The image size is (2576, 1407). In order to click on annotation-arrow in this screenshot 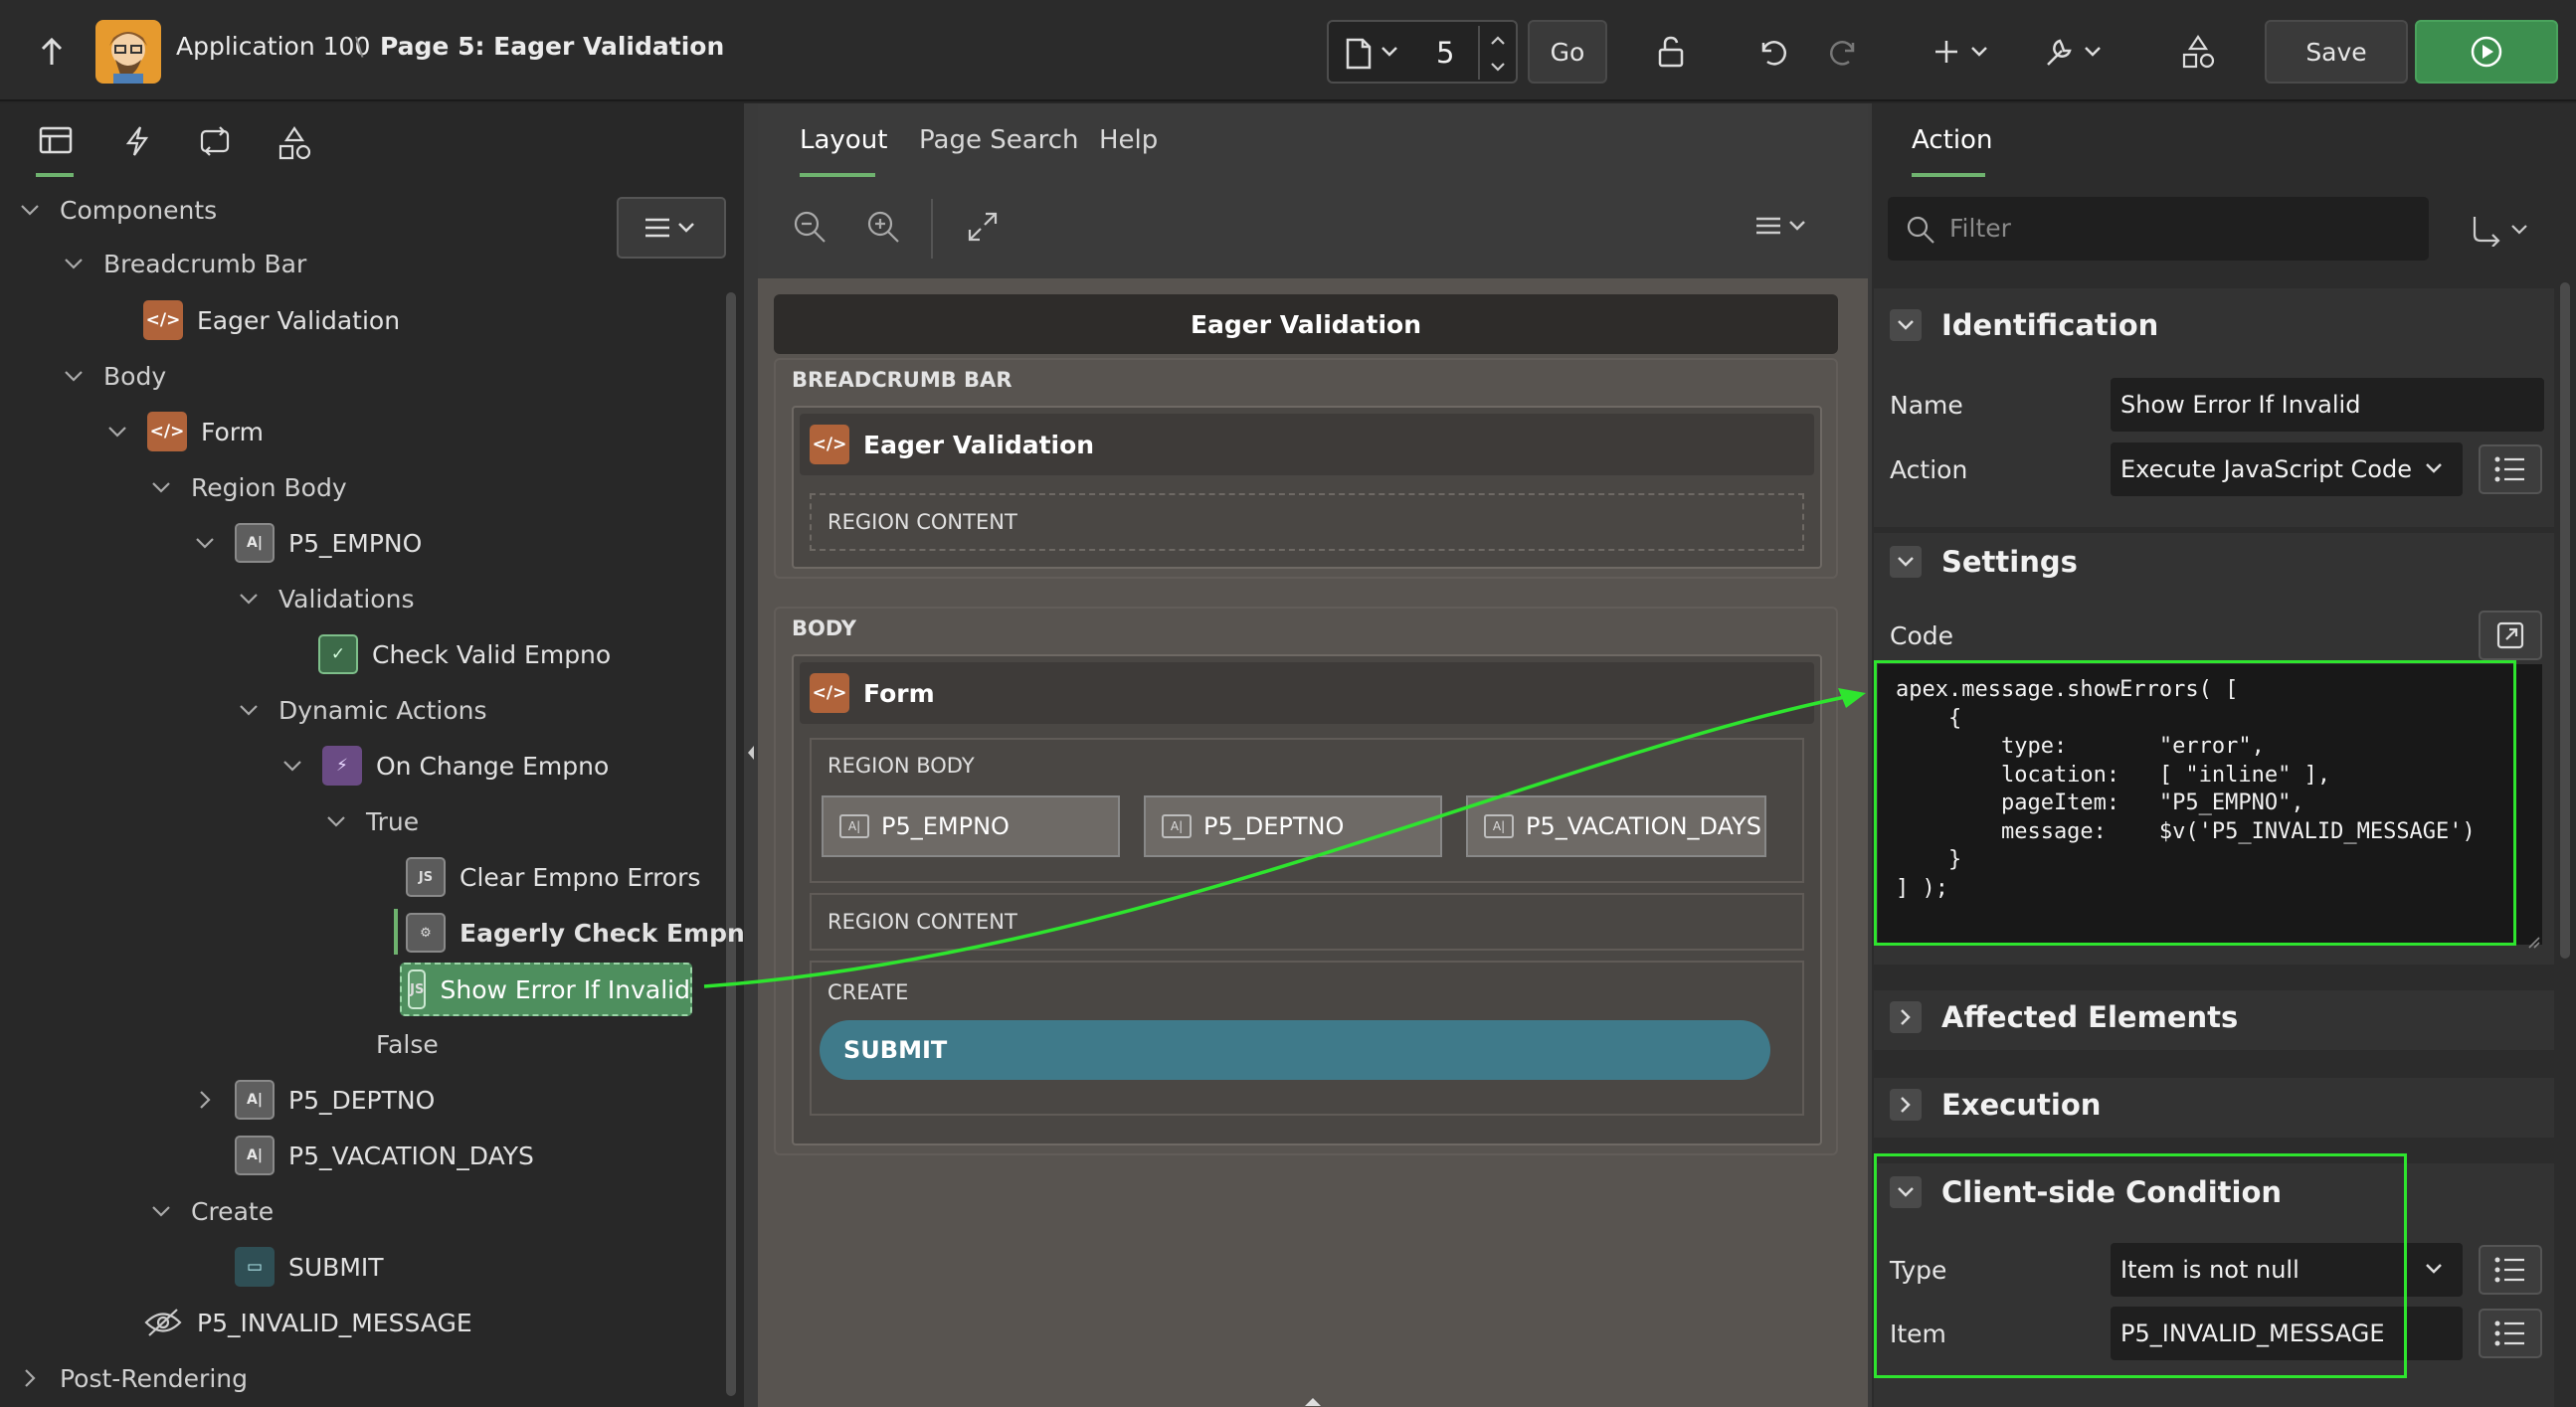, I will do `click(1284, 838)`.